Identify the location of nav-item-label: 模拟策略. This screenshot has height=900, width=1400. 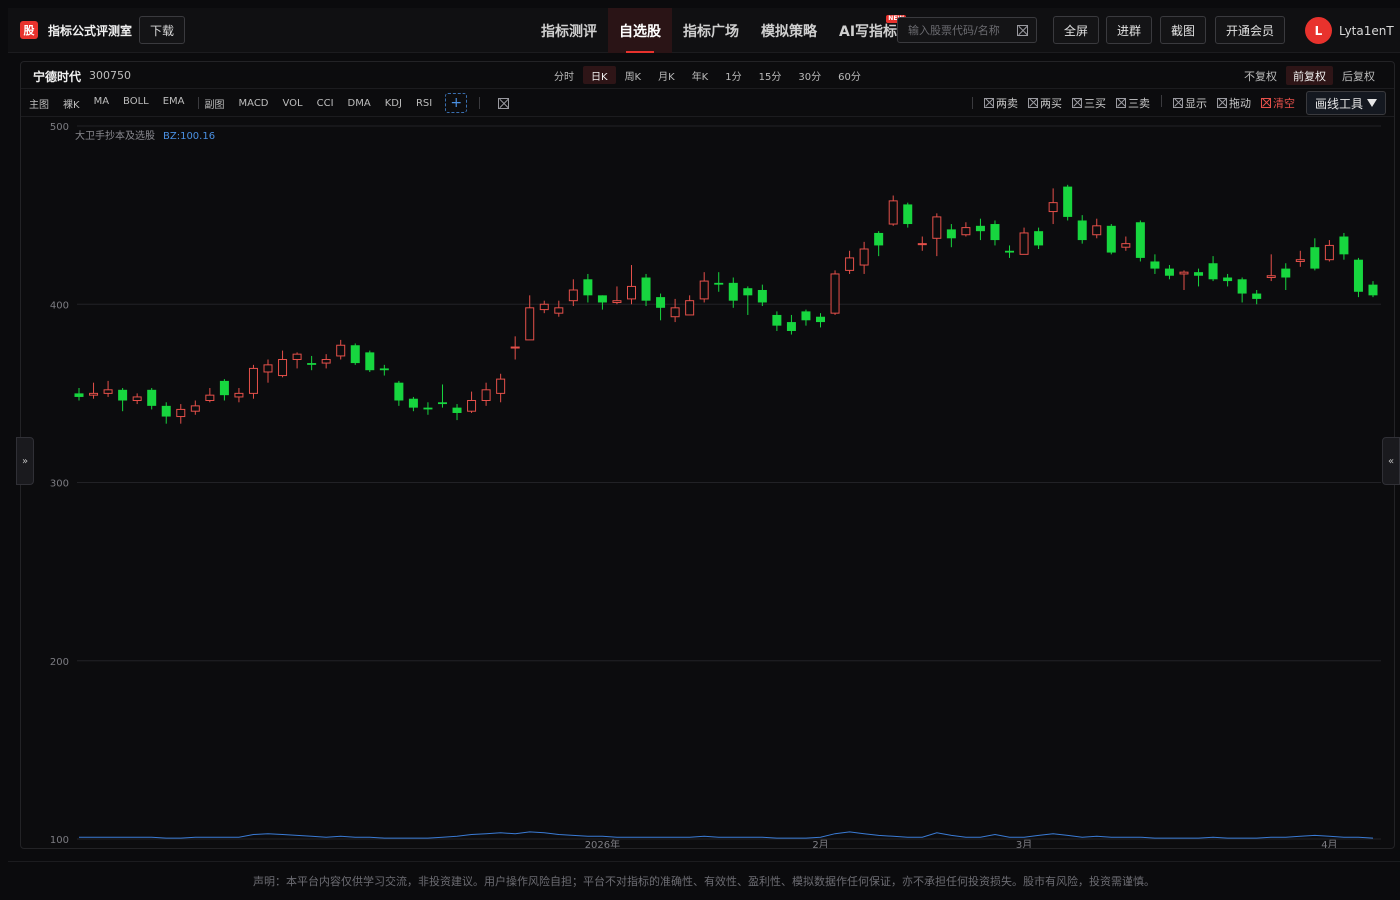
(789, 31).